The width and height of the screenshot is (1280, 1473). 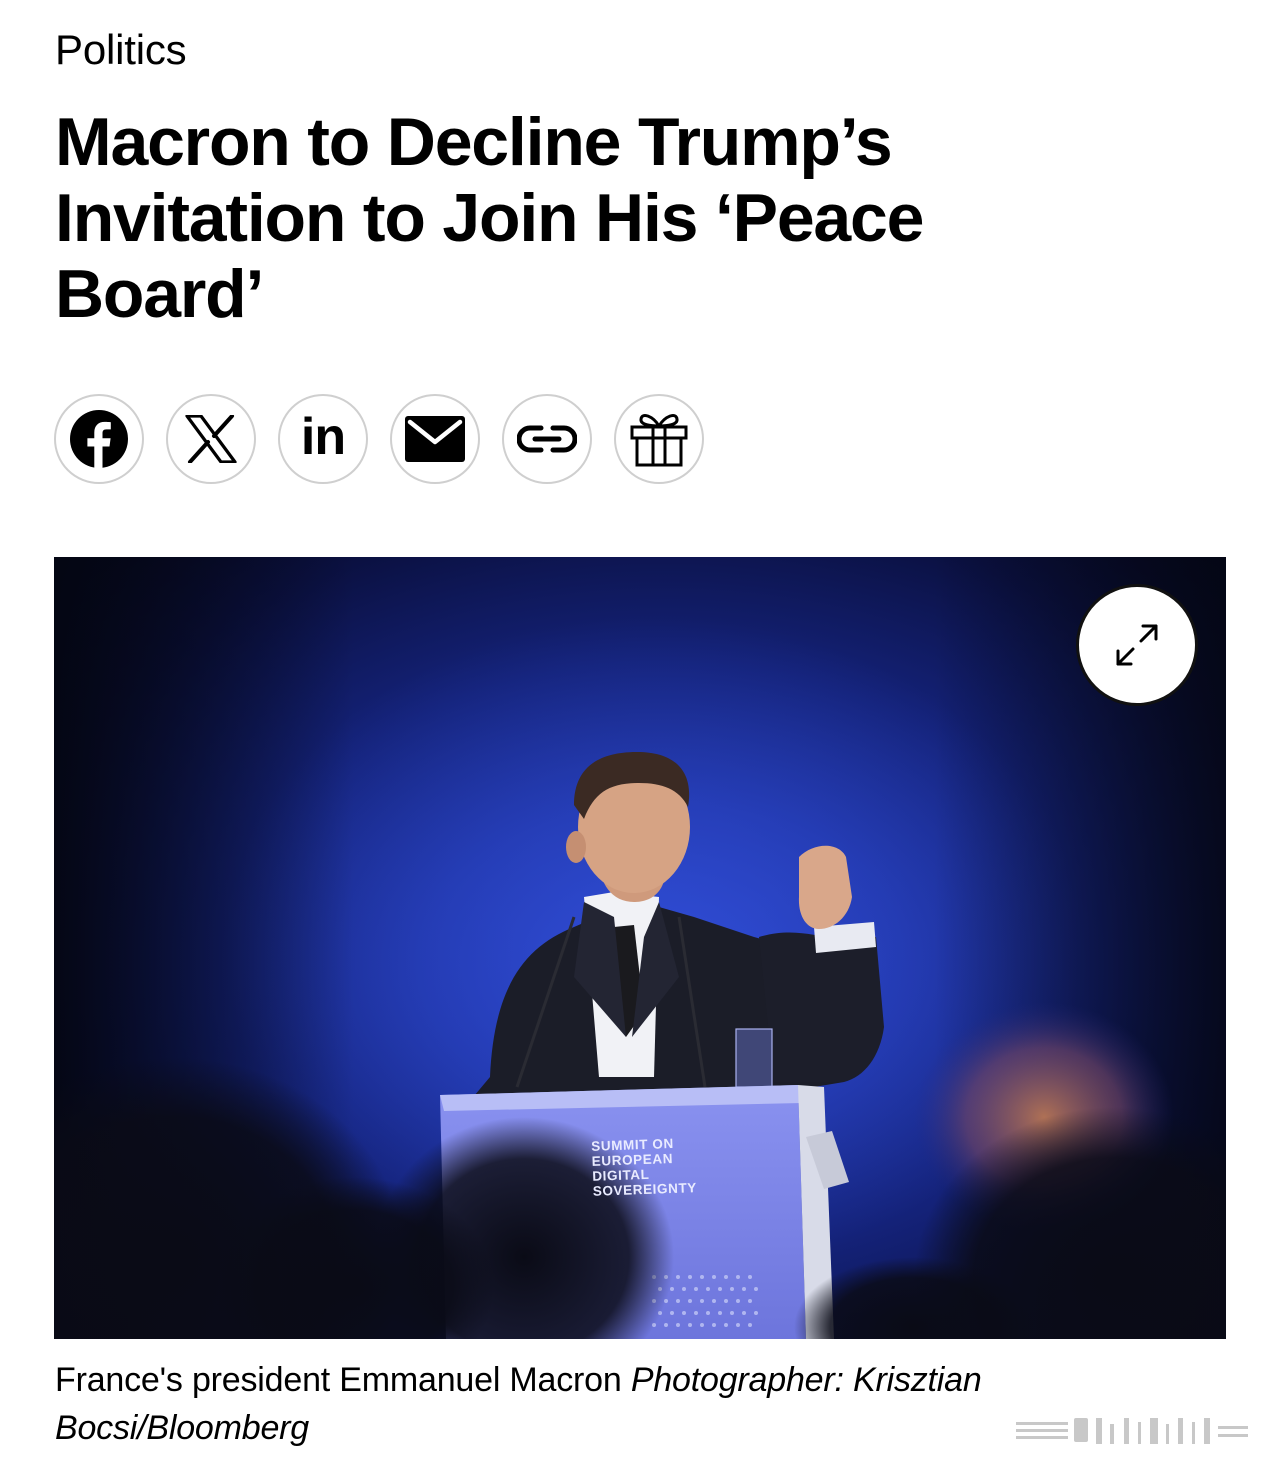 What do you see at coordinates (1132, 1431) in the screenshot?
I see `watermark-logo` at bounding box center [1132, 1431].